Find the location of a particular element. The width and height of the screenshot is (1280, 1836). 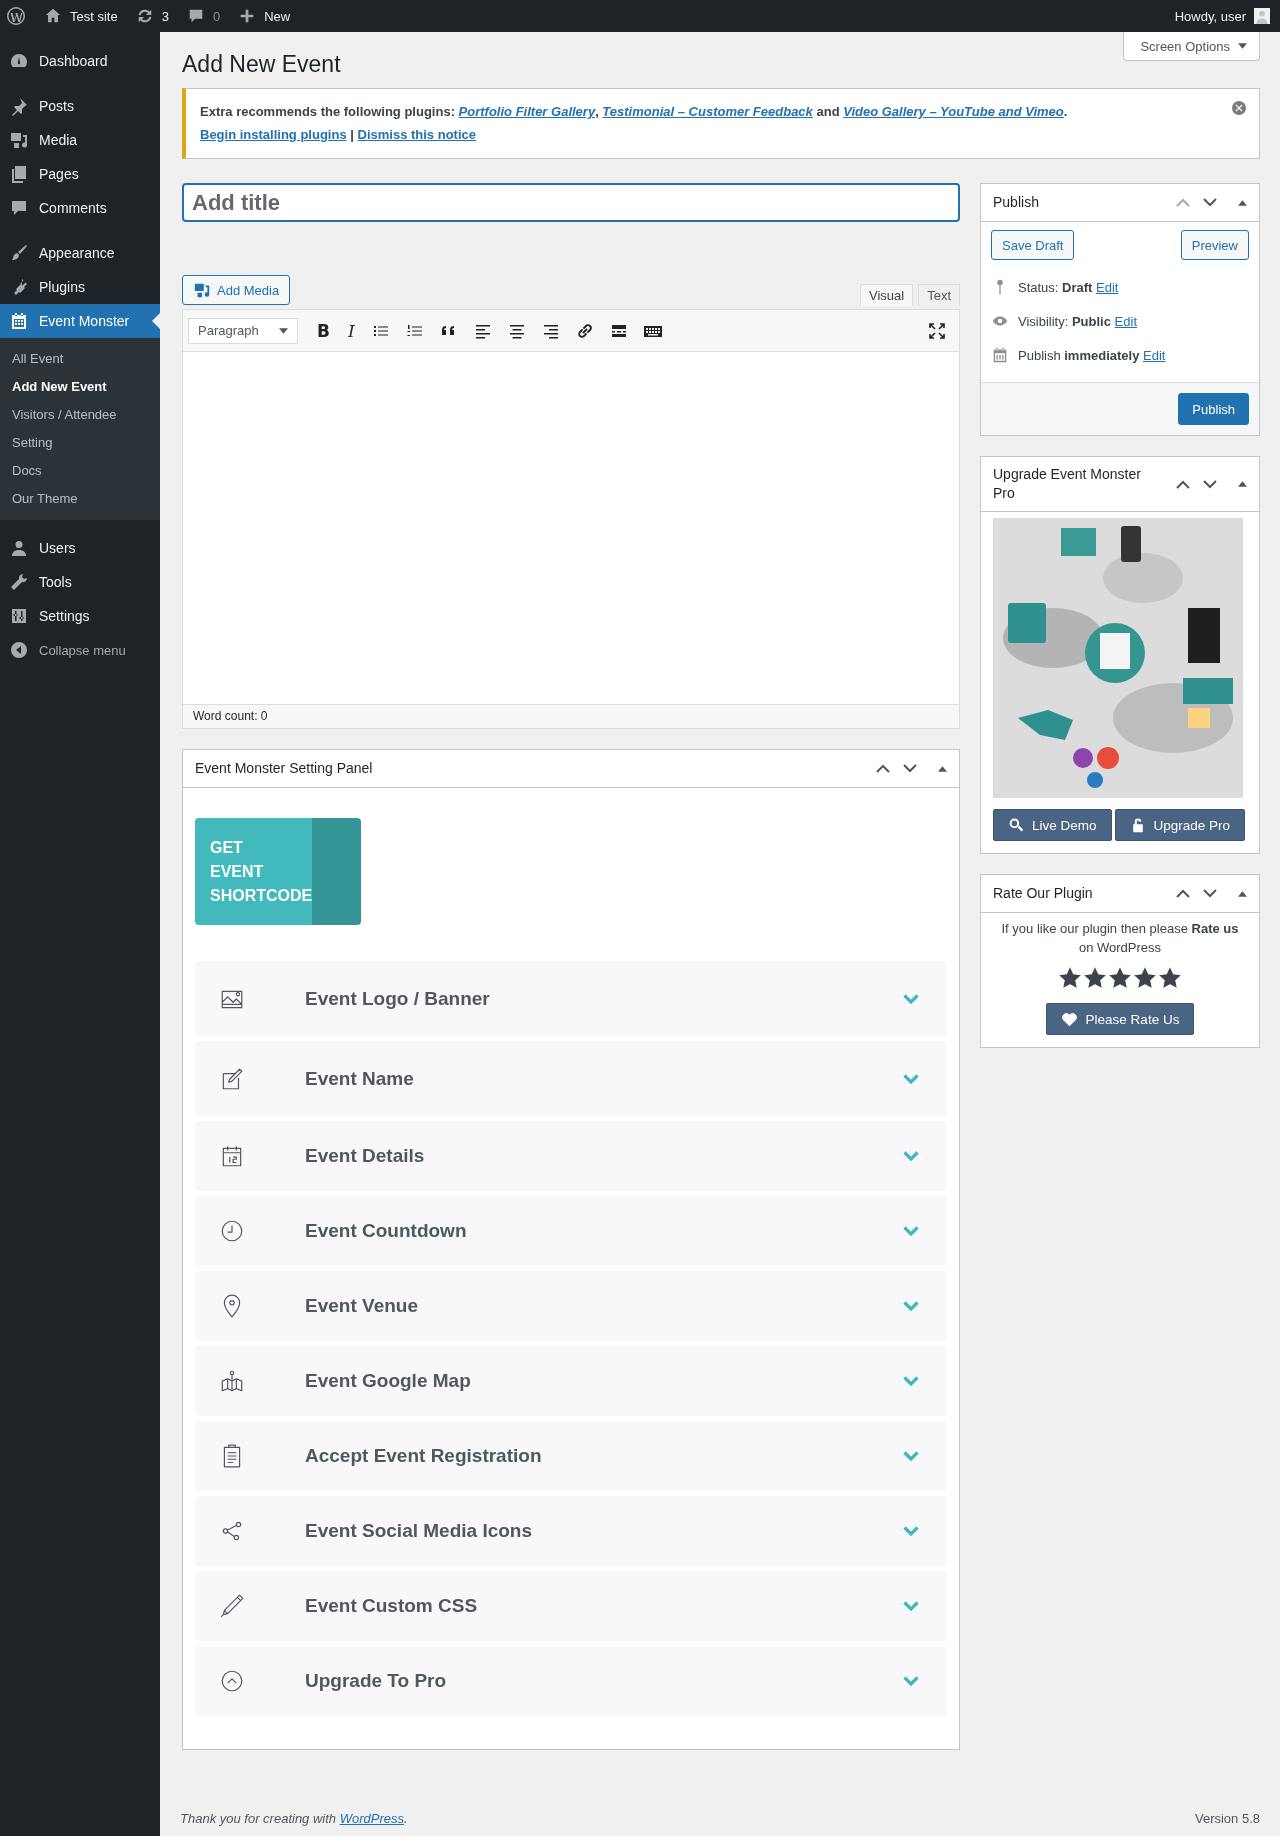

notice-actions: Begin installing plugins | Dismiss this notice is located at coordinates (338, 135).